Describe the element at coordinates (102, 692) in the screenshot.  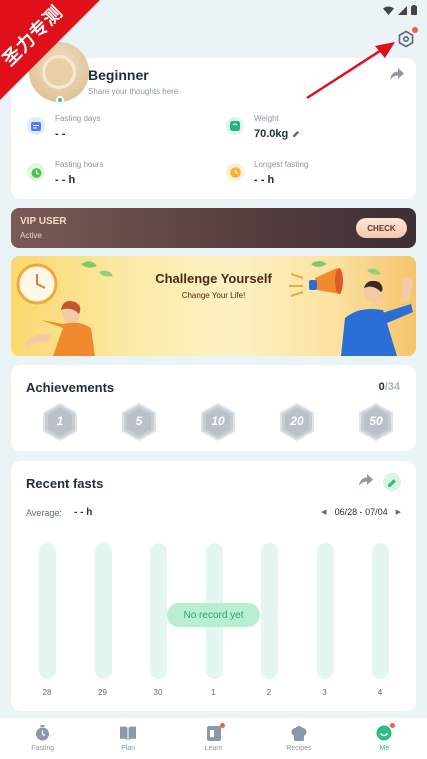
I see `day-label: 29` at that location.